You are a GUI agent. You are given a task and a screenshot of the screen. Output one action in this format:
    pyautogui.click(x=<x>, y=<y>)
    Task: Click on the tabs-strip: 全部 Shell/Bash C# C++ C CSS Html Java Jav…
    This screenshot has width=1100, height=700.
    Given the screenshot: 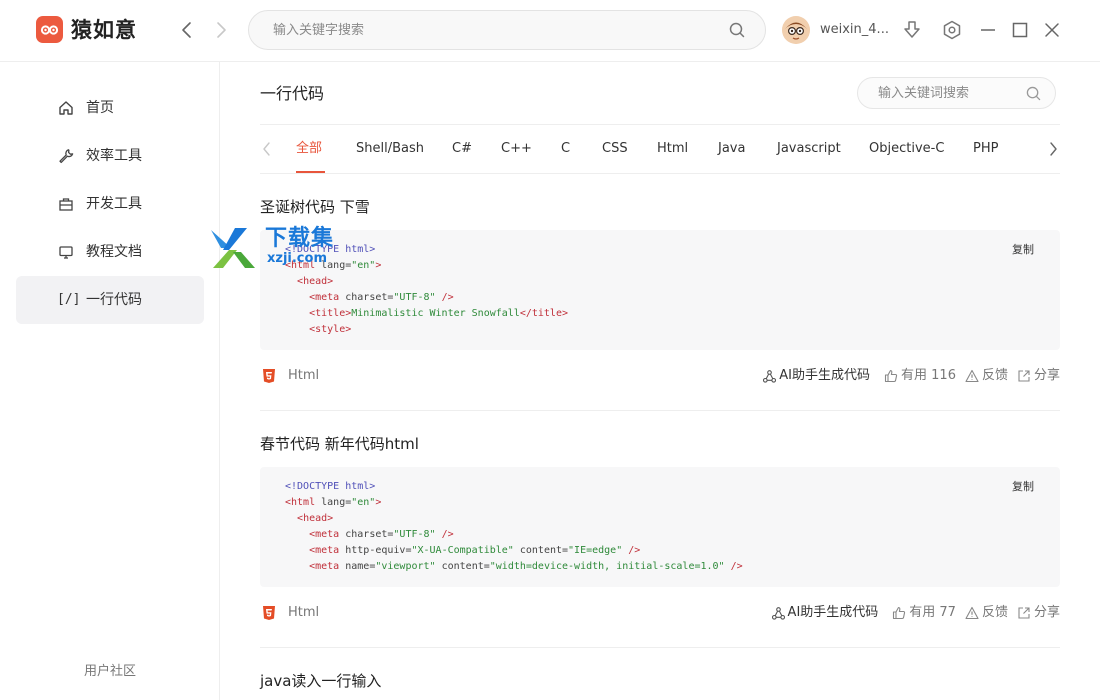 What is the action you would take?
    pyautogui.click(x=663, y=149)
    